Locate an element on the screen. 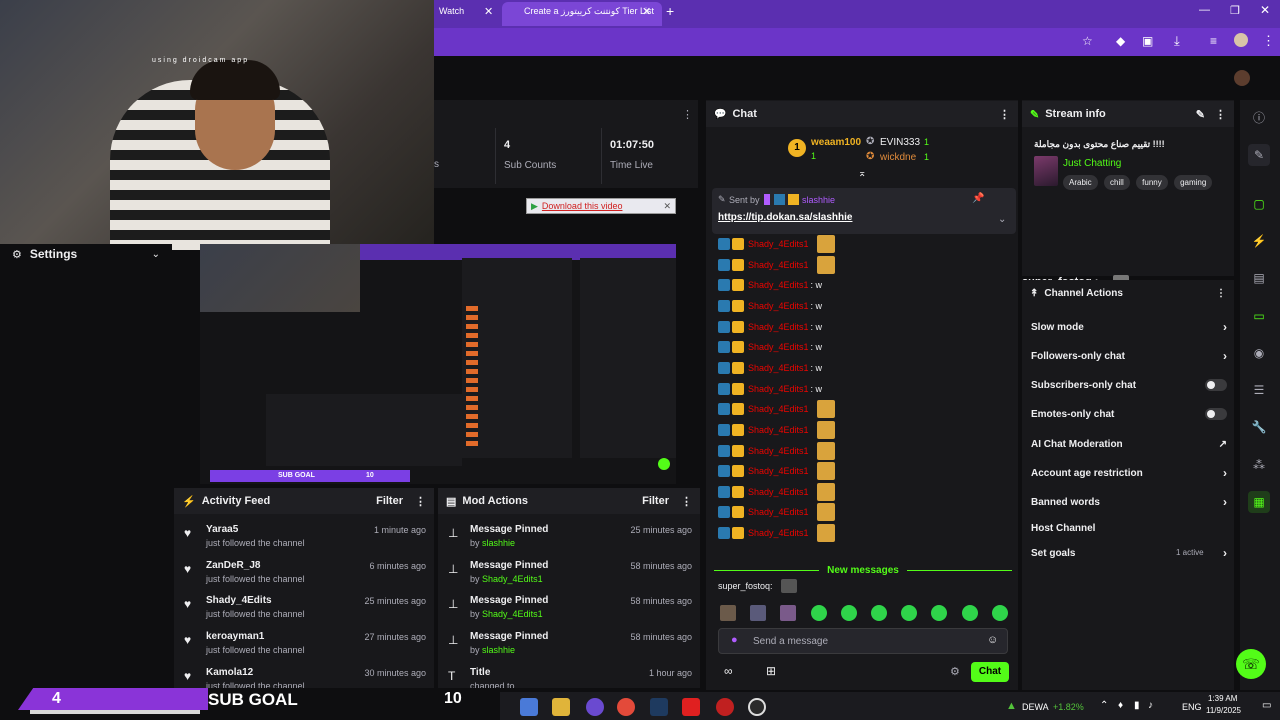 The height and width of the screenshot is (720, 1280). activity-username: Yaraa5 is located at coordinates (222, 529).